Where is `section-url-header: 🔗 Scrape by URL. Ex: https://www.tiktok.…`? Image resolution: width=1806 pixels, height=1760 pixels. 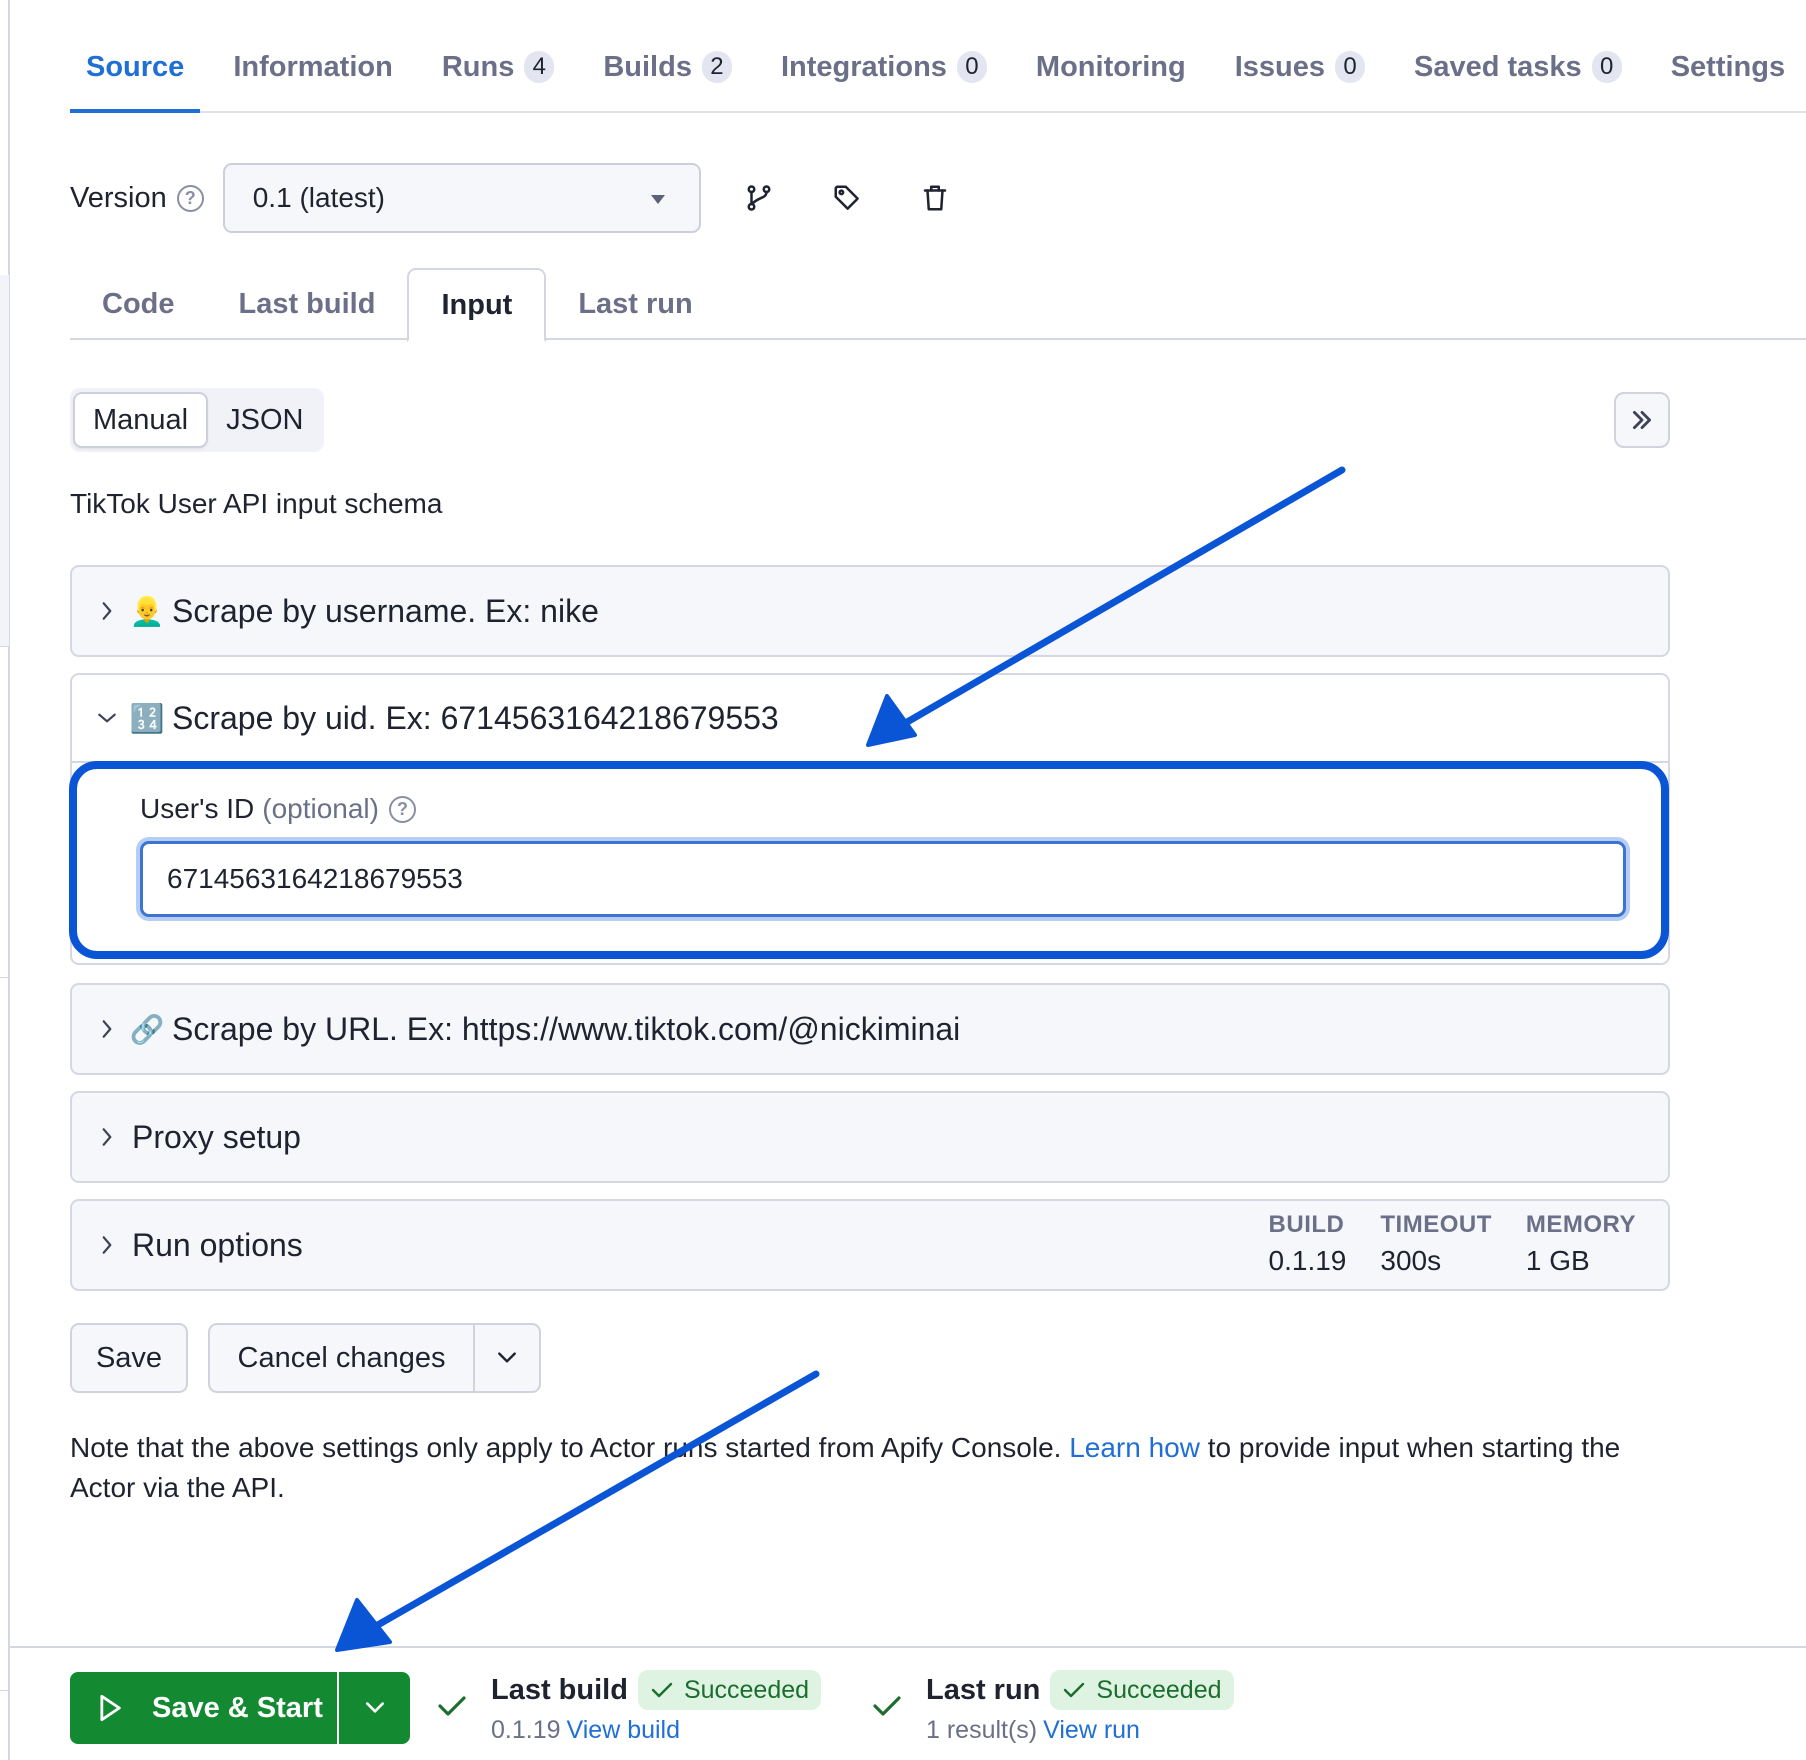 section-url-header: 🔗 Scrape by URL. Ex: https://www.tiktok.… is located at coordinates (870, 1029).